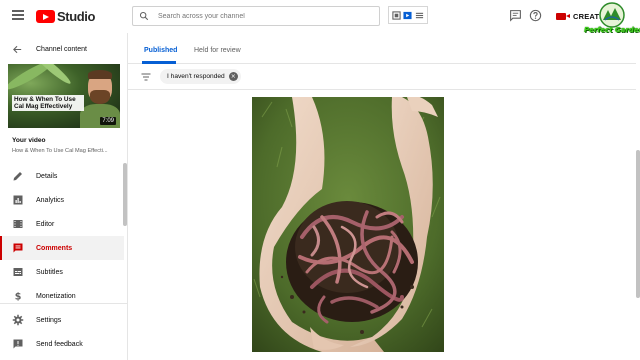 This screenshot has width=640, height=360. What do you see at coordinates (62, 176) in the screenshot?
I see `sidebar-item-details: Details` at bounding box center [62, 176].